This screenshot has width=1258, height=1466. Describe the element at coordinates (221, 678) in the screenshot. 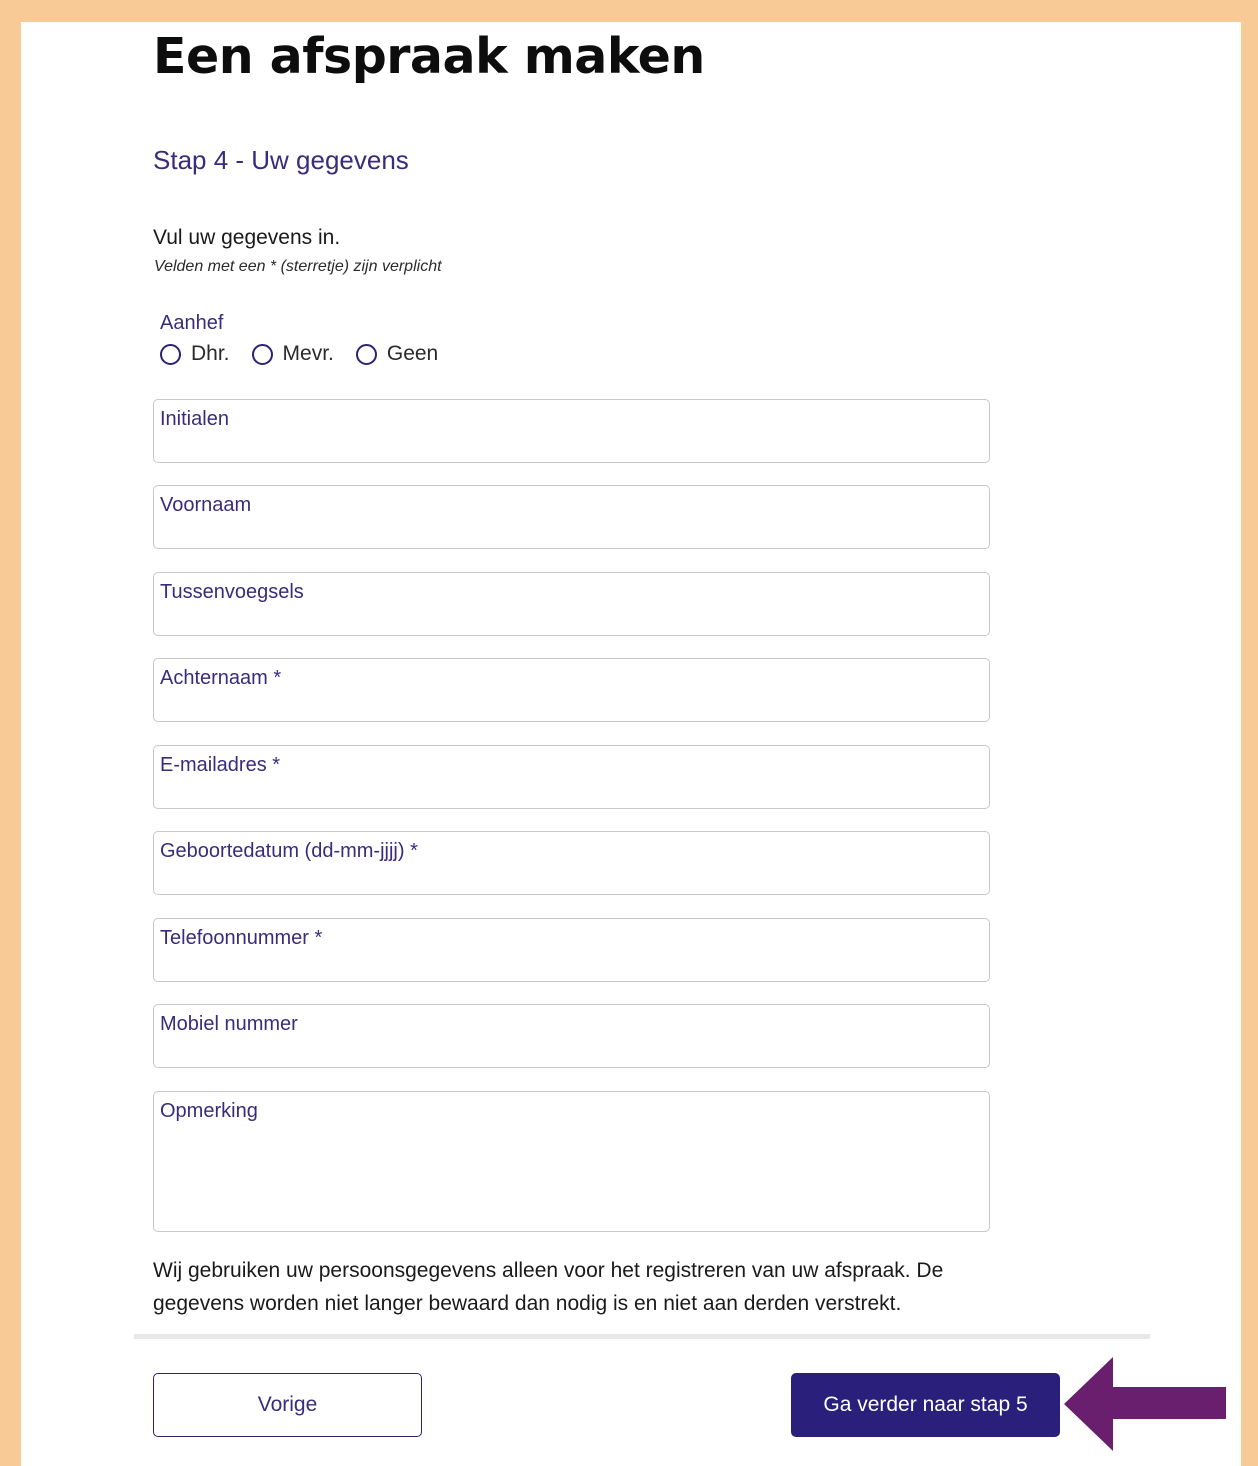

I see `last-name-label: Achternaam *` at that location.